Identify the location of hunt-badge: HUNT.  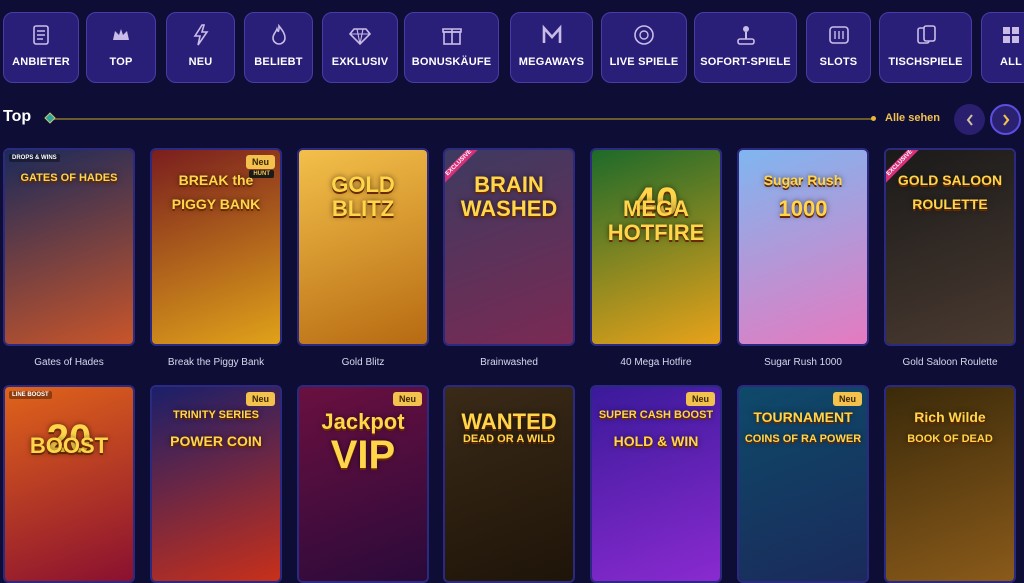
(261, 174).